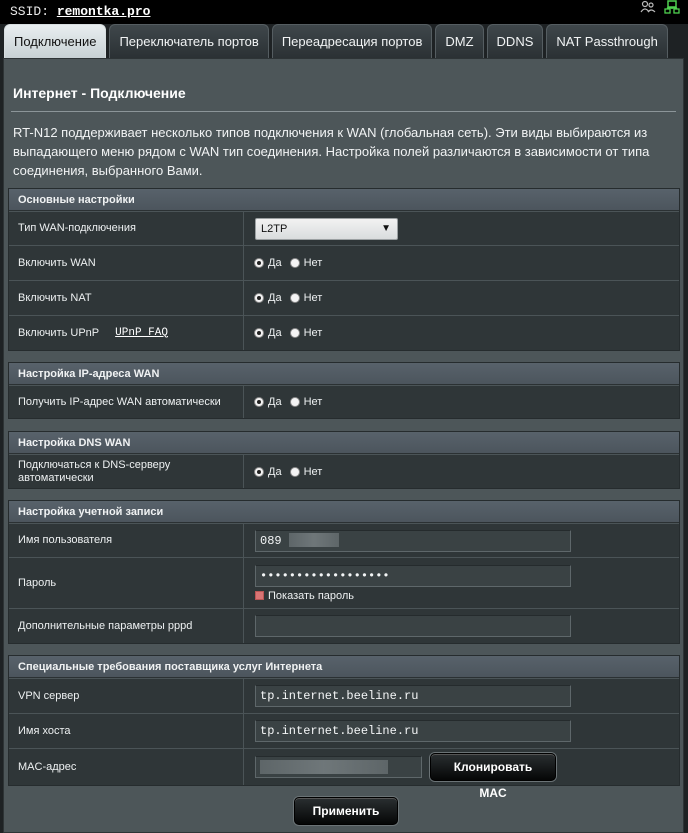 The width and height of the screenshot is (688, 833). What do you see at coordinates (294, 333) in the screenshot?
I see `enable-upnp-no-radio` at bounding box center [294, 333].